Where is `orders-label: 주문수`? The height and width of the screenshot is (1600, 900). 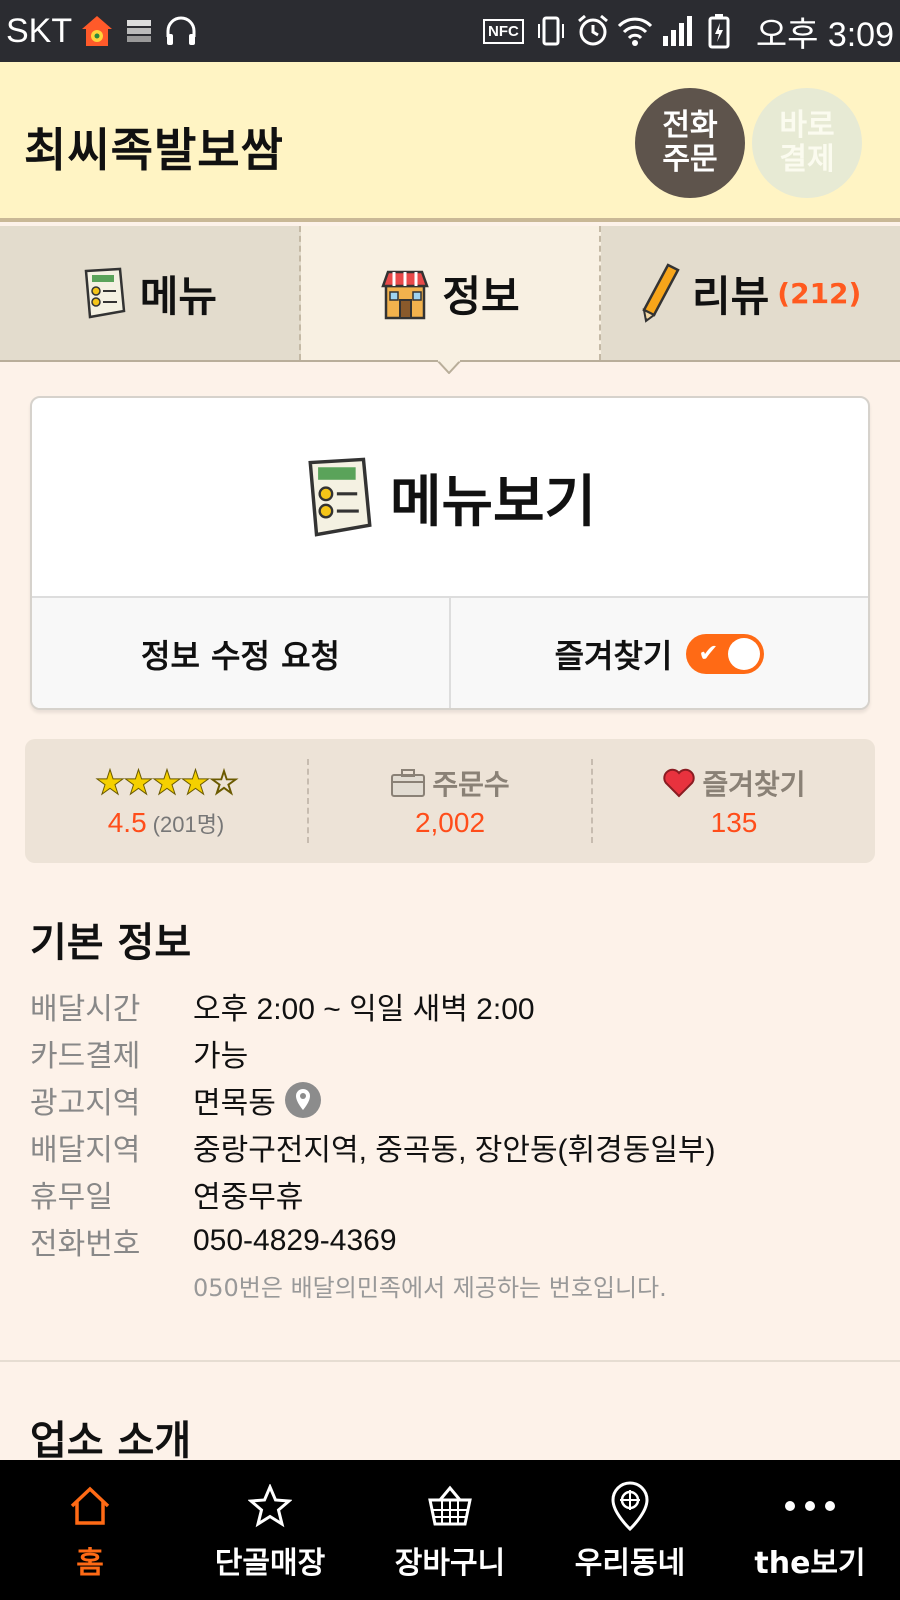
orders-label: 주문수 is located at coordinates (471, 784).